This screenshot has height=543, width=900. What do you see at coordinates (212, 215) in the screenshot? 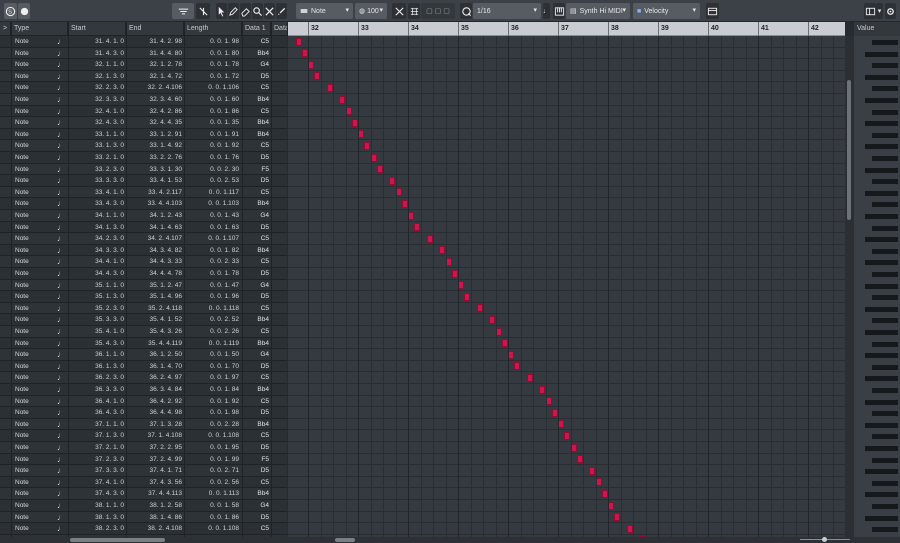
I see `event-length: 0. 0. 1. 43` at bounding box center [212, 215].